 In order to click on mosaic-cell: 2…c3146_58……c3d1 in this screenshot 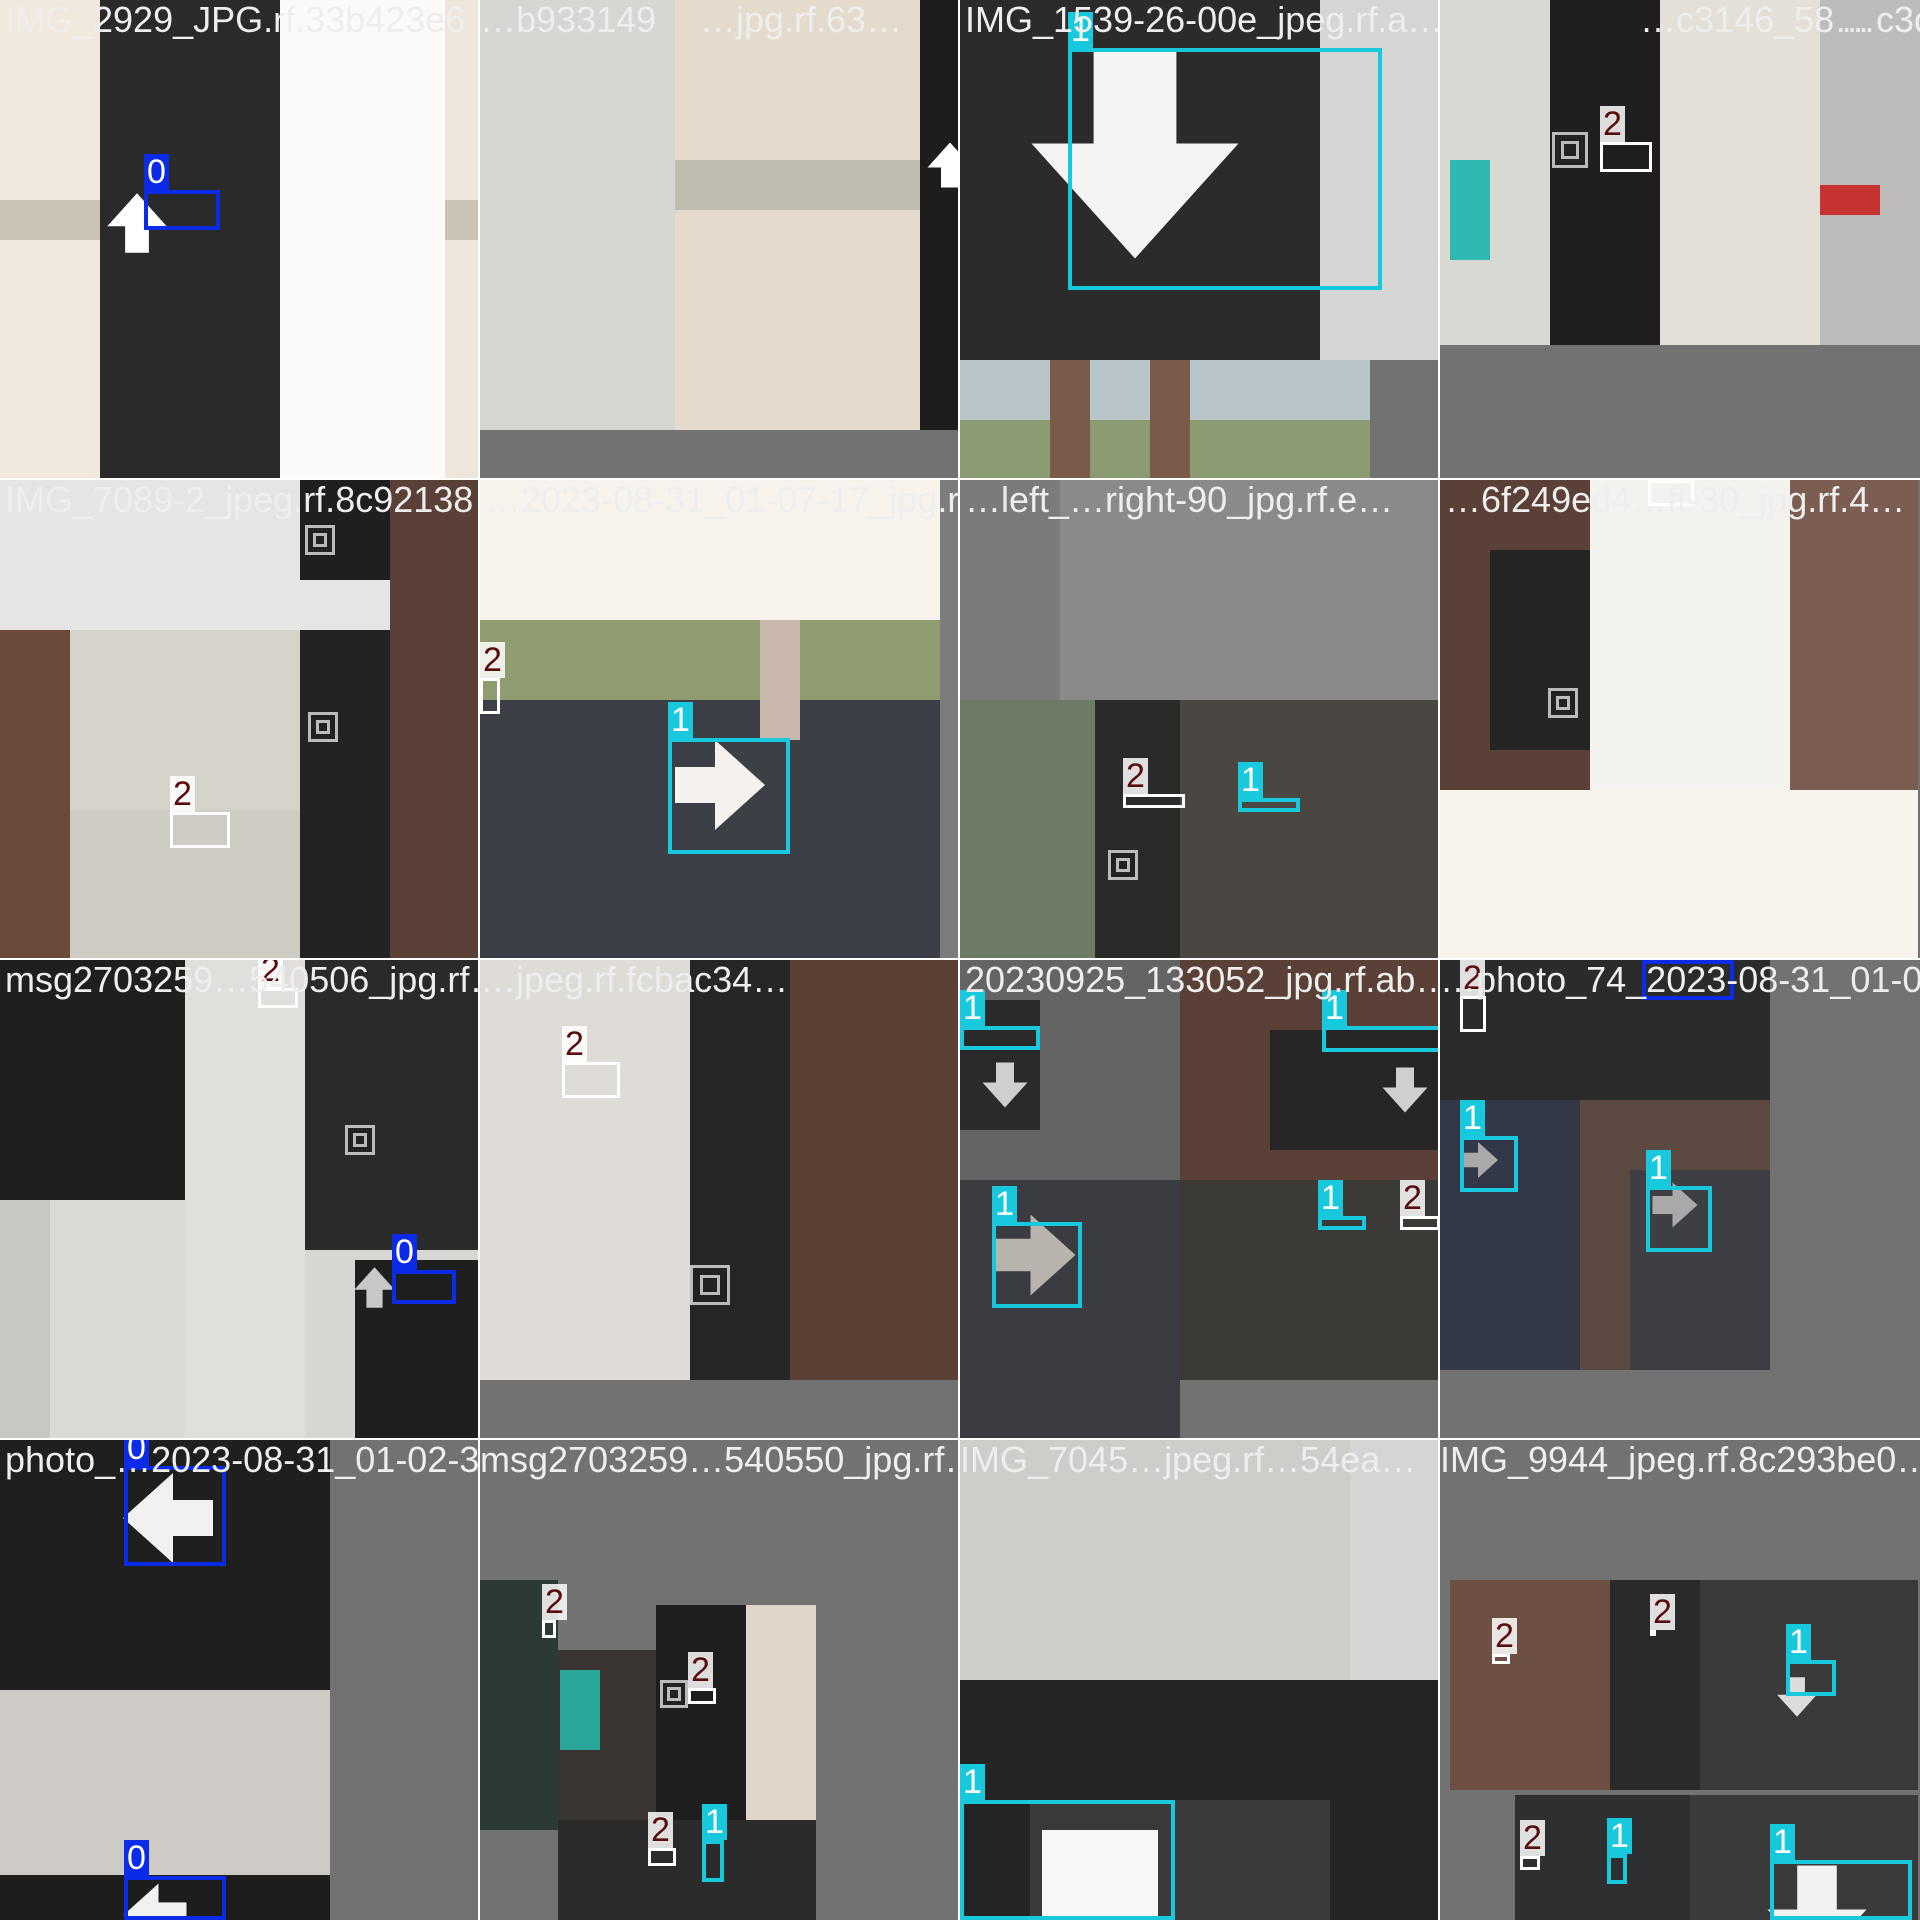, I will do `click(1680, 239)`.